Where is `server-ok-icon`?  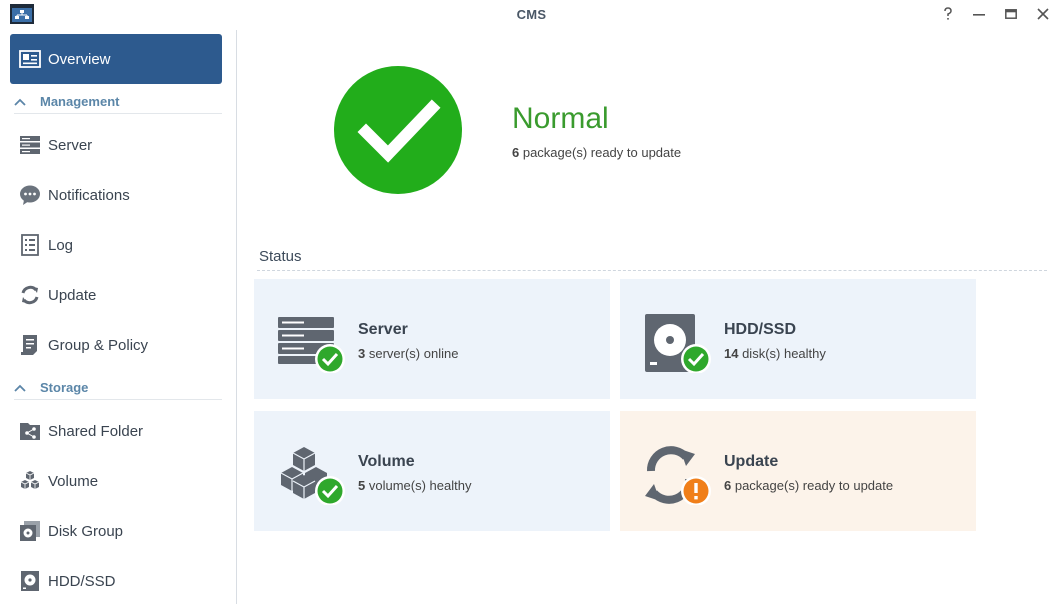 server-ok-icon is located at coordinates (311, 345).